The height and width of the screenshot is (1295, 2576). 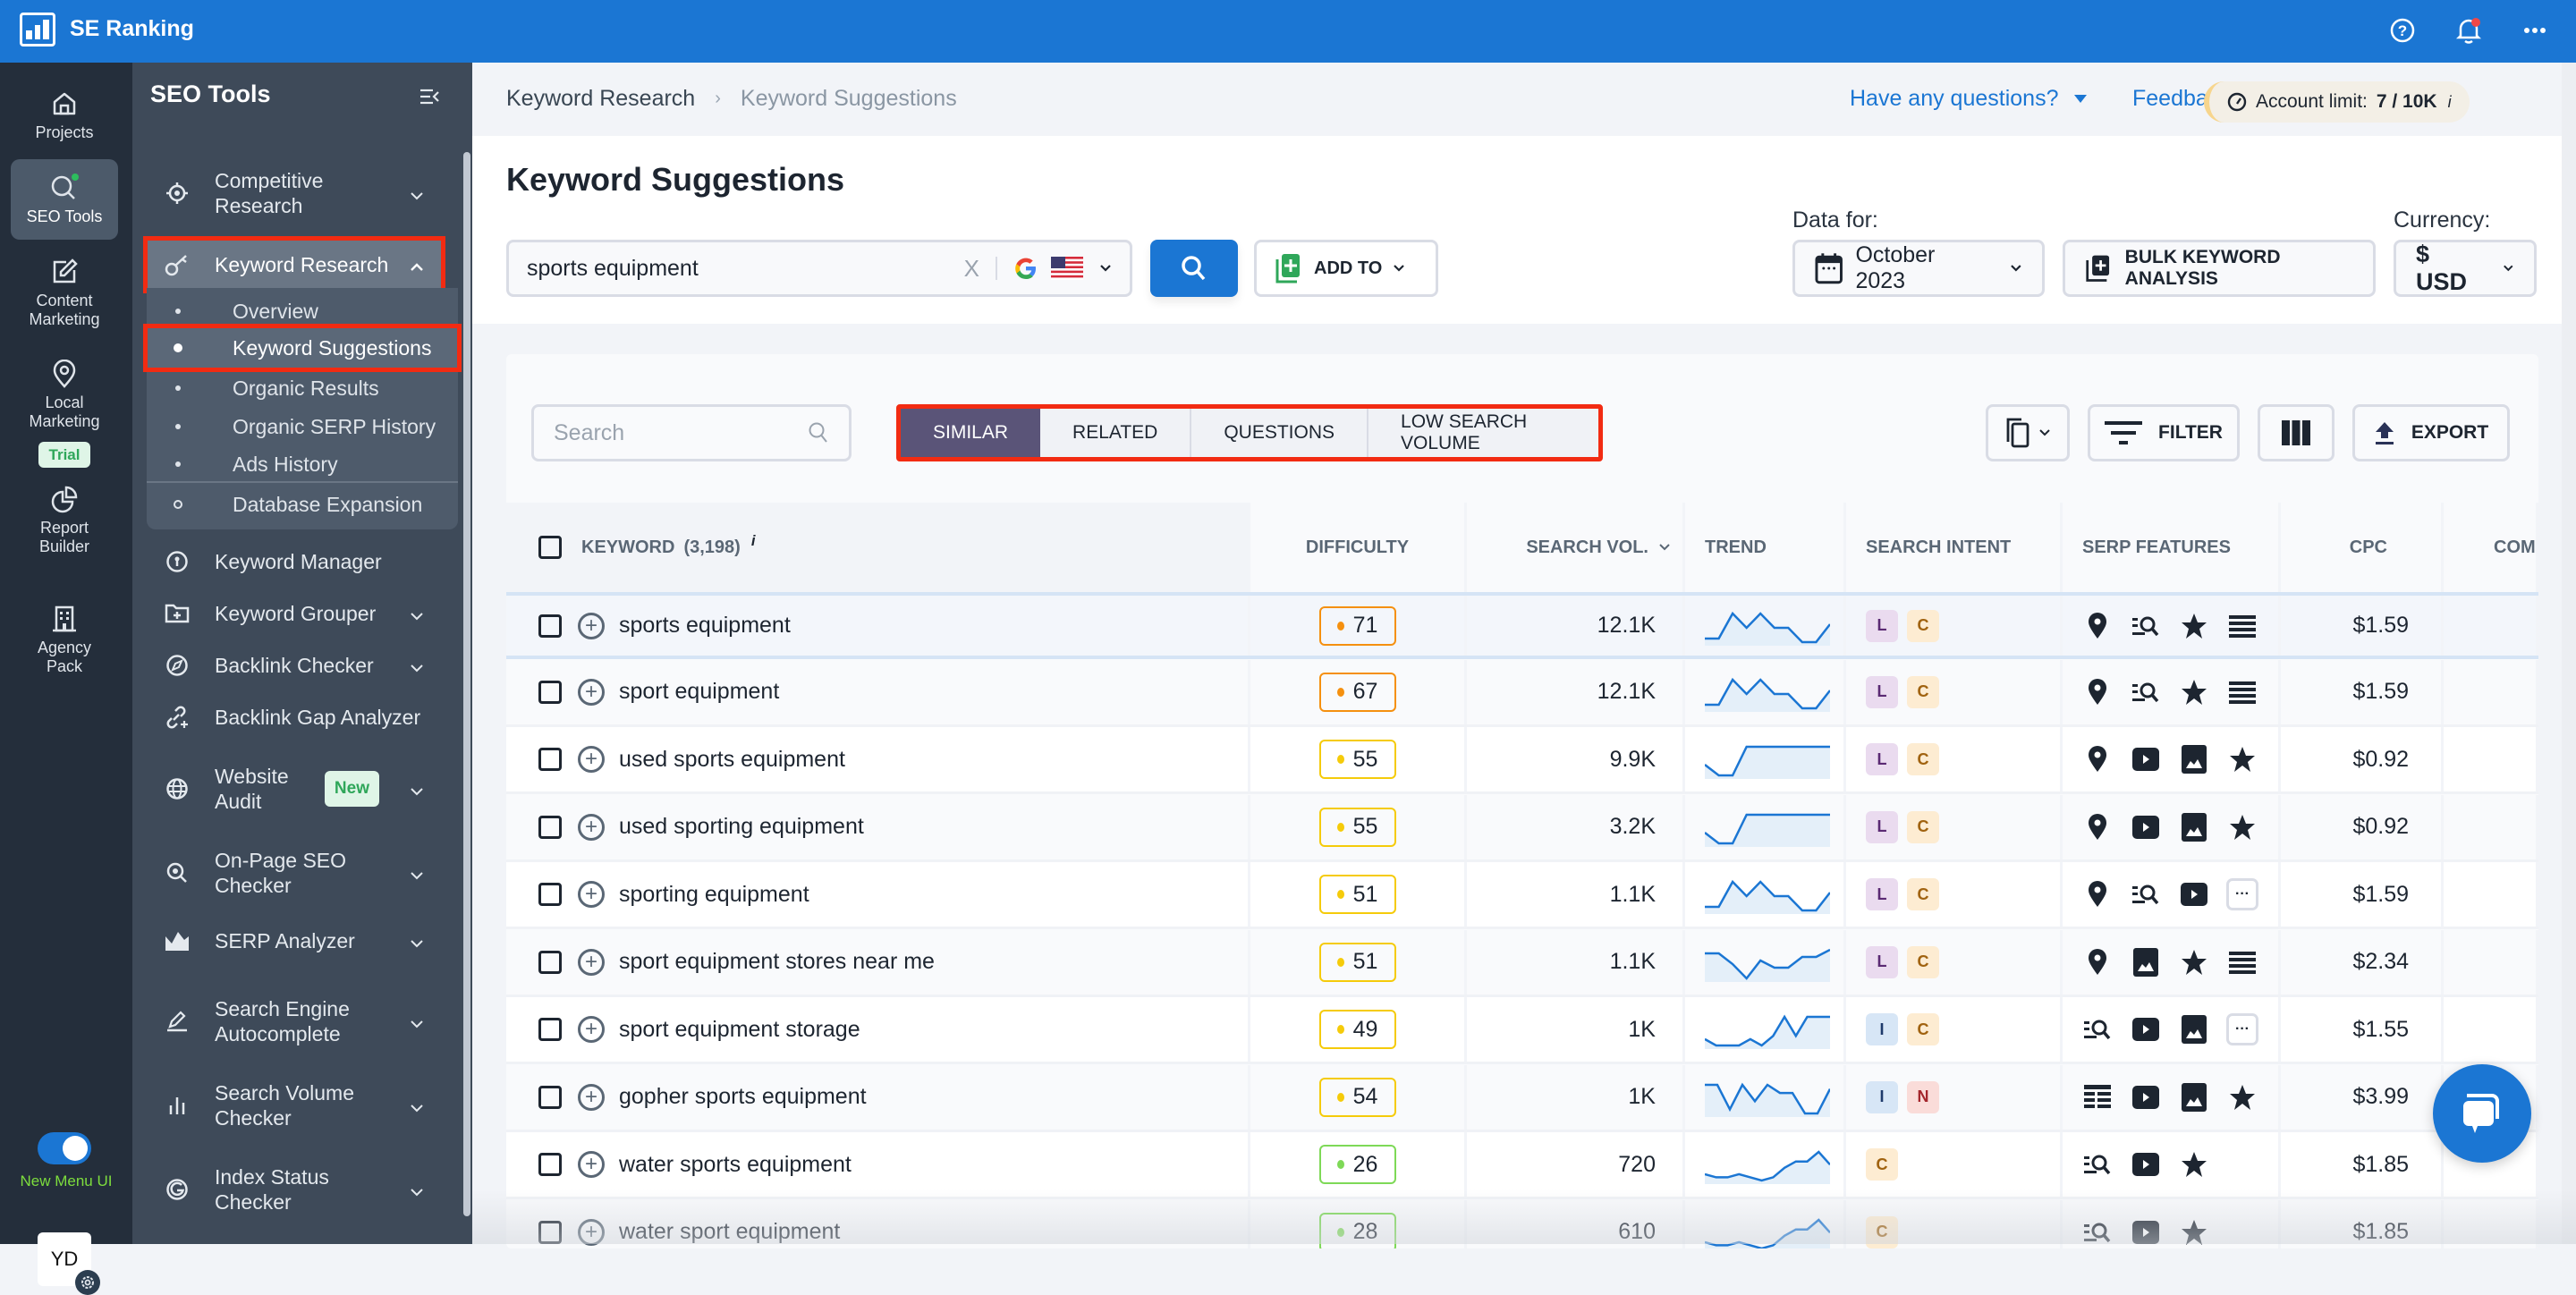 I want to click on select-all-checkbox, so click(x=550, y=547).